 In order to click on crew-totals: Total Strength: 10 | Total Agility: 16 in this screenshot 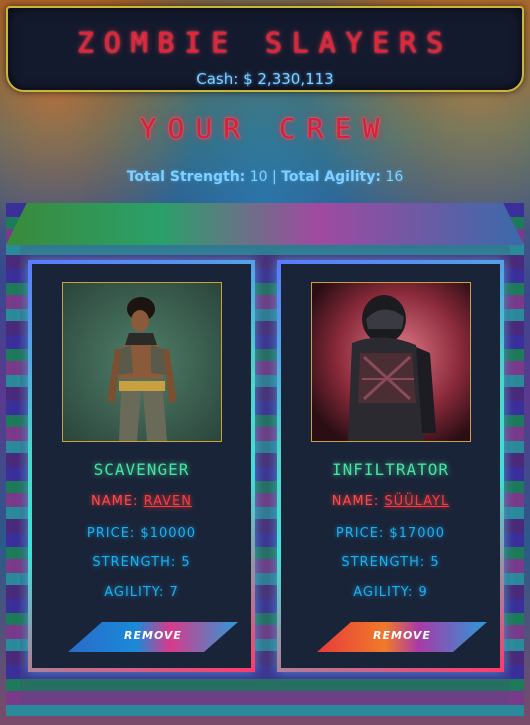, I will do `click(265, 177)`.